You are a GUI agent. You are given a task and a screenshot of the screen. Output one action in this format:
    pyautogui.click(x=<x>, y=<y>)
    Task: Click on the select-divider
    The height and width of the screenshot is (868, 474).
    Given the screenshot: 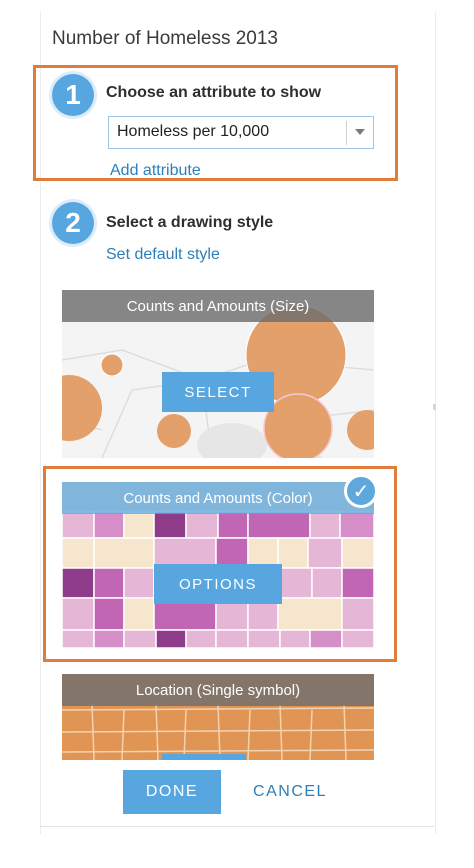 What is the action you would take?
    pyautogui.click(x=346, y=133)
    